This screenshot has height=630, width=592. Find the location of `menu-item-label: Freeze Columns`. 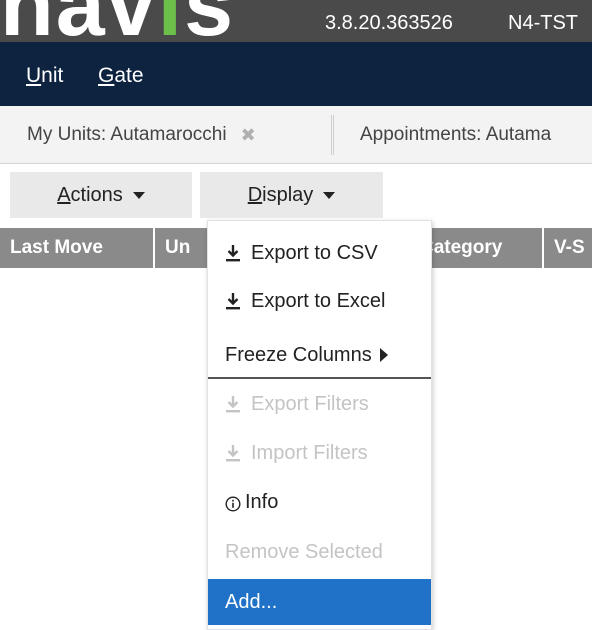

menu-item-label: Freeze Columns is located at coordinates (298, 354).